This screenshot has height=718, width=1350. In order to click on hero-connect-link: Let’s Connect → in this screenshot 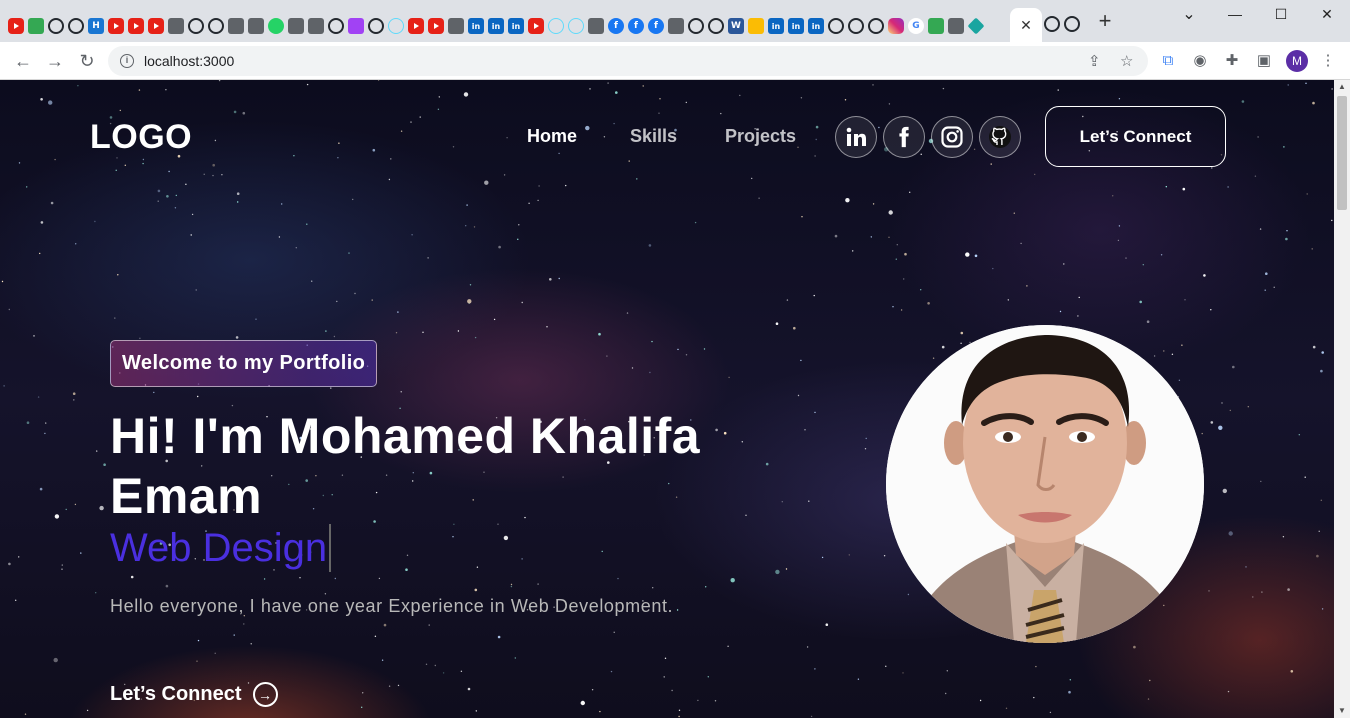, I will do `click(194, 694)`.